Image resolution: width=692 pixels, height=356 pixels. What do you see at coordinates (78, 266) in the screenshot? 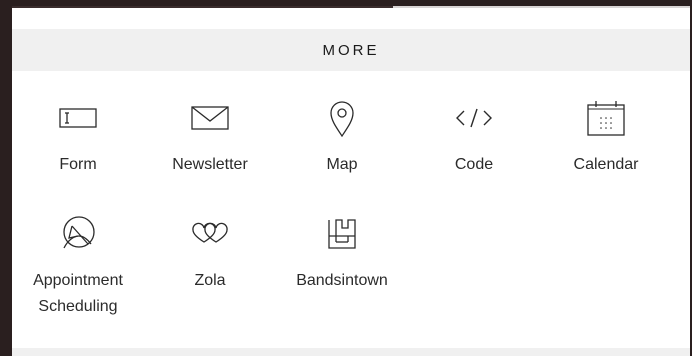
I see `block-appointment-scheduling: Appointment Scheduling` at bounding box center [78, 266].